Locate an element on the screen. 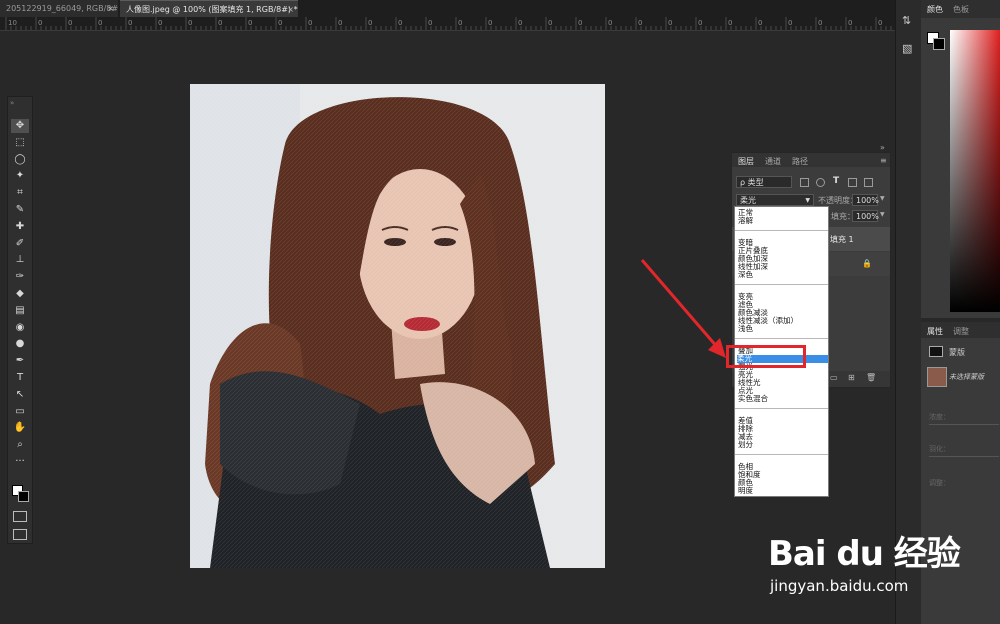 The height and width of the screenshot is (624, 1000). document-tab-2: 人像图.jpeg @ 100% (图案填充 1, RGB/8#) * × is located at coordinates (209, 8).